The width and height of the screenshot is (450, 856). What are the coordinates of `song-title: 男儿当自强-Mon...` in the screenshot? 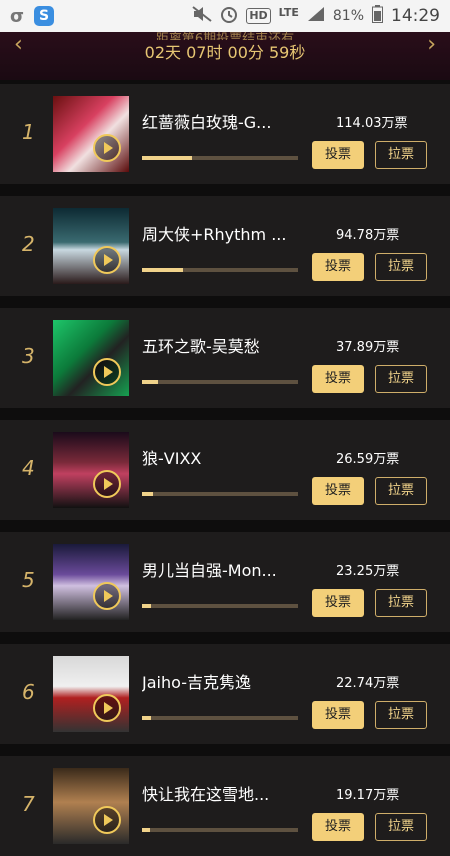 It's located at (209, 570).